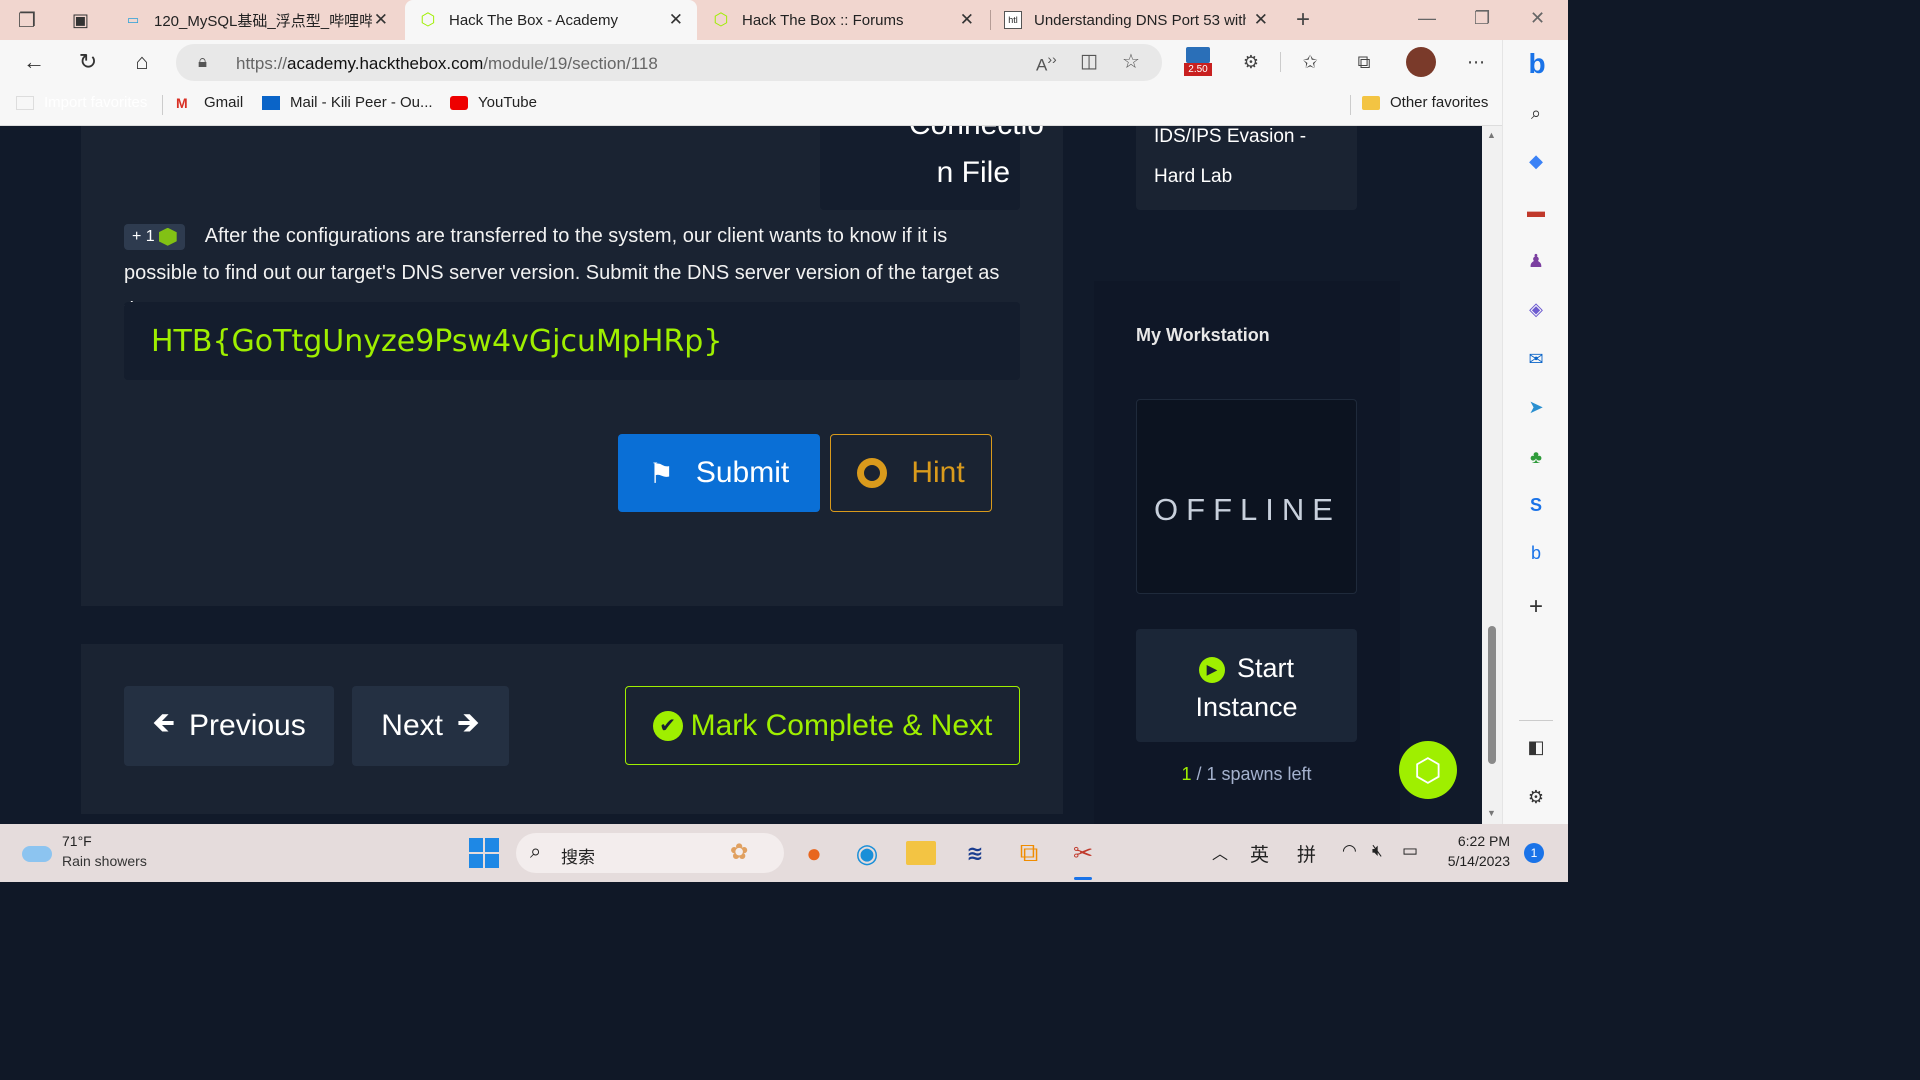 The image size is (1920, 1080). What do you see at coordinates (578, 857) in the screenshot?
I see `search-placeholder: 搜索` at bounding box center [578, 857].